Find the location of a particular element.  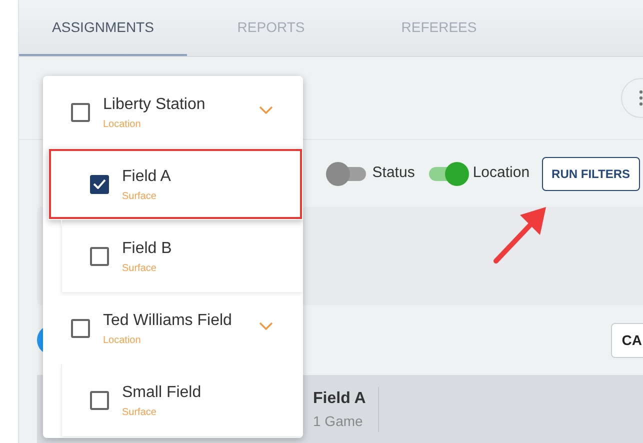

toggle-label: Location is located at coordinates (501, 173).